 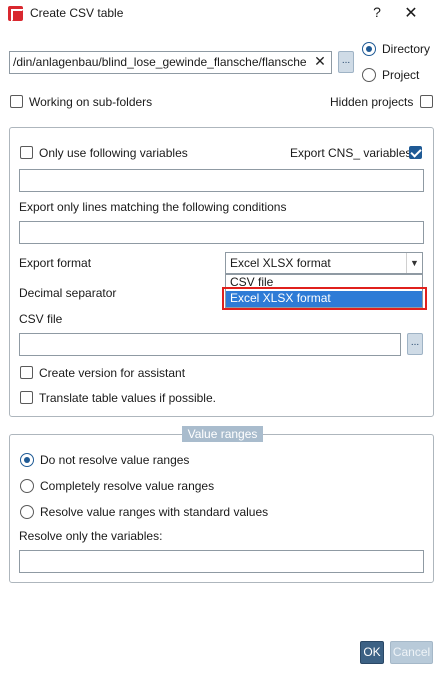 I want to click on working-on-subfolders-label: Working on sub-folders, so click(x=91, y=102).